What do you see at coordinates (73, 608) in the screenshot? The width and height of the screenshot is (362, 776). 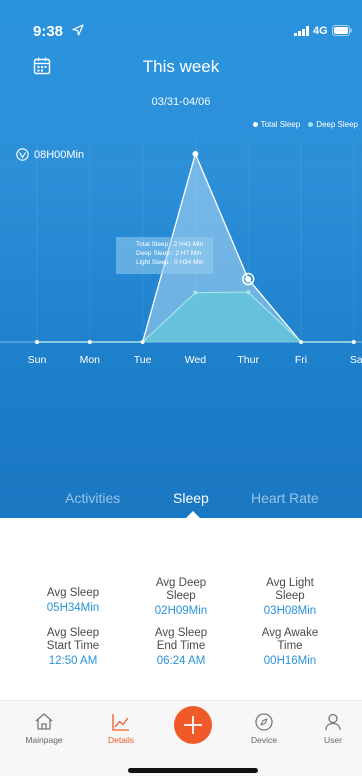 I see `stat-value: 05H34Min` at bounding box center [73, 608].